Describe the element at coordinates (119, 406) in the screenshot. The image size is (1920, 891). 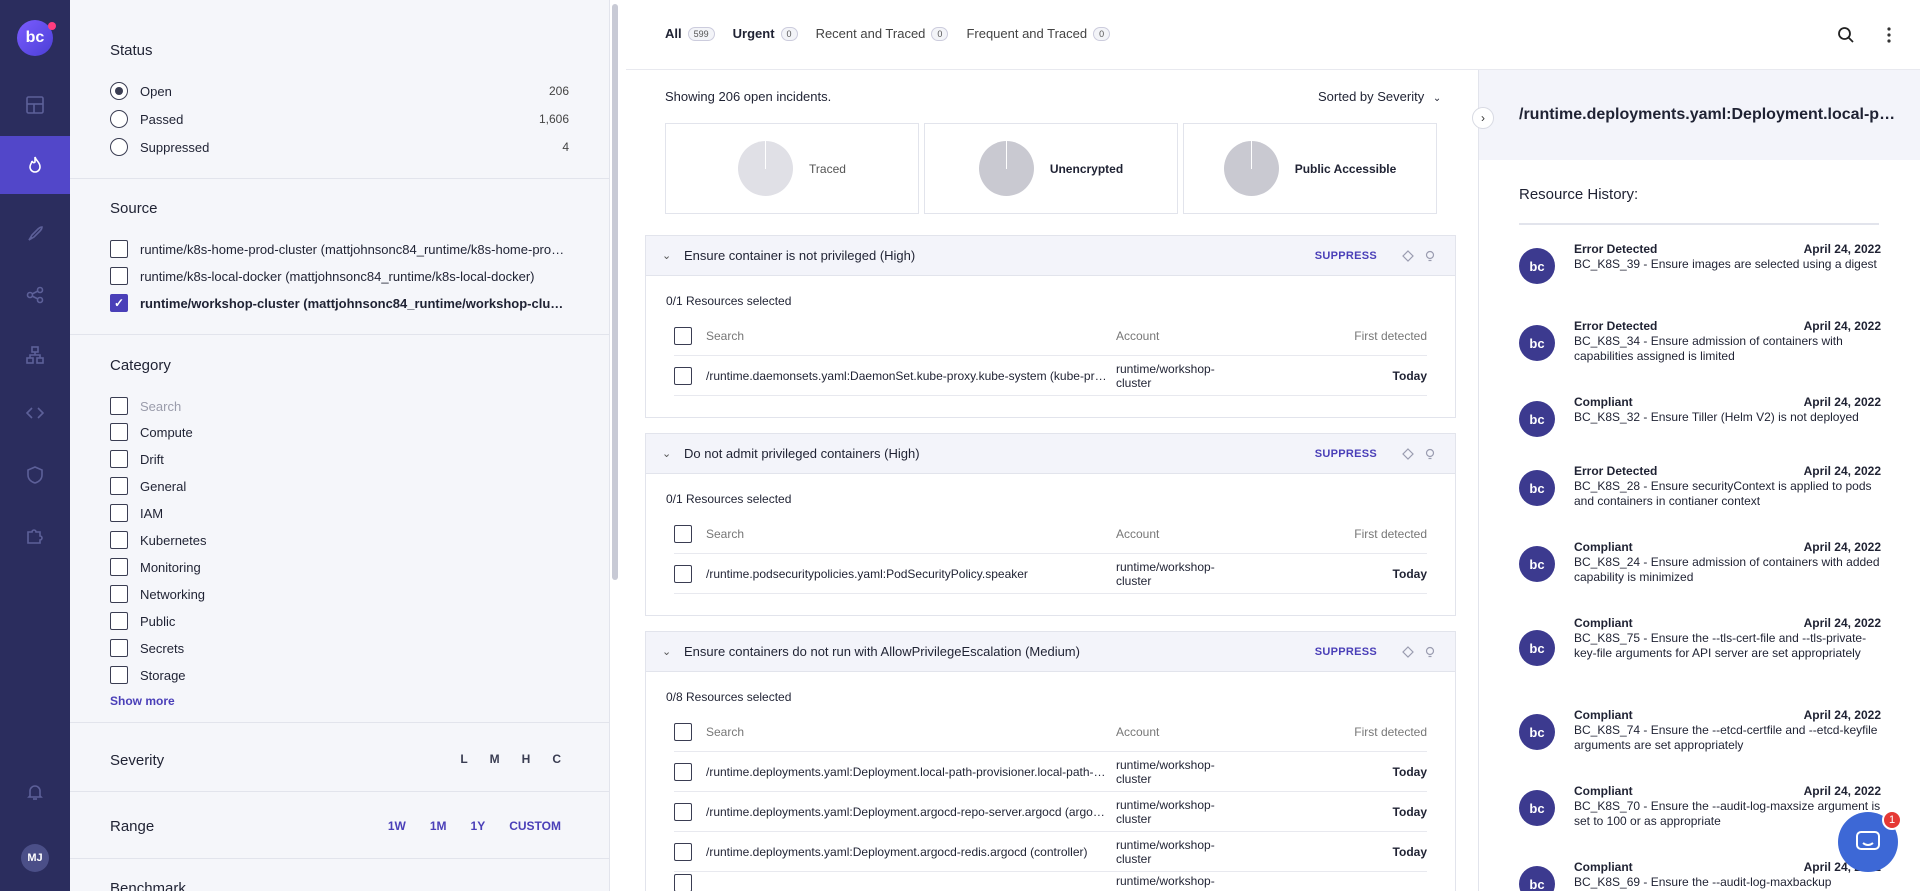
I see `checkbox-select-all` at that location.